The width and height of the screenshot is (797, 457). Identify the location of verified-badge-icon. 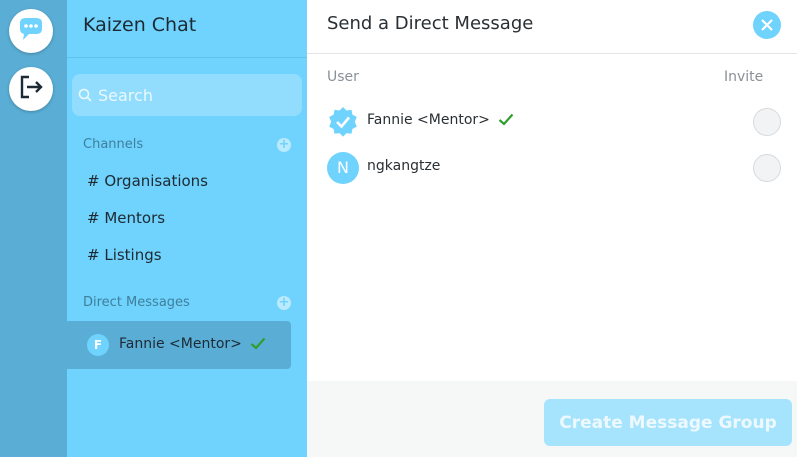
(343, 124).